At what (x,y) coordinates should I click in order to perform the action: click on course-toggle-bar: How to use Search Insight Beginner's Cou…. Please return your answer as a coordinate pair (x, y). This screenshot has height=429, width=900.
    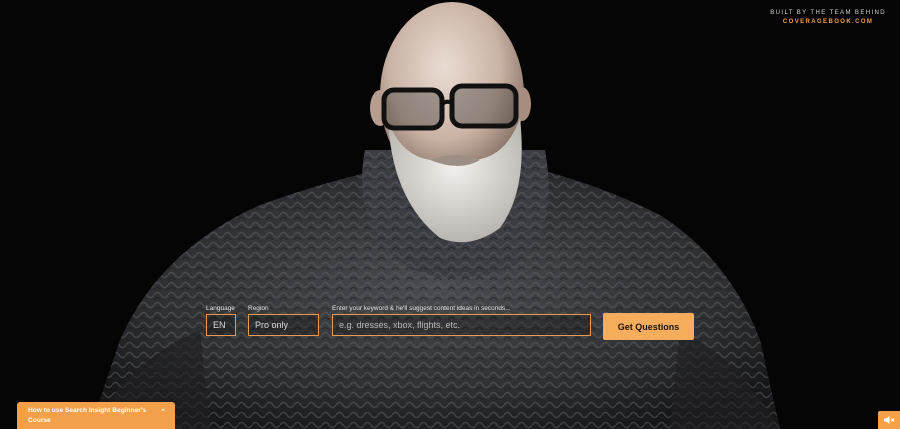
    Looking at the image, I should click on (96, 415).